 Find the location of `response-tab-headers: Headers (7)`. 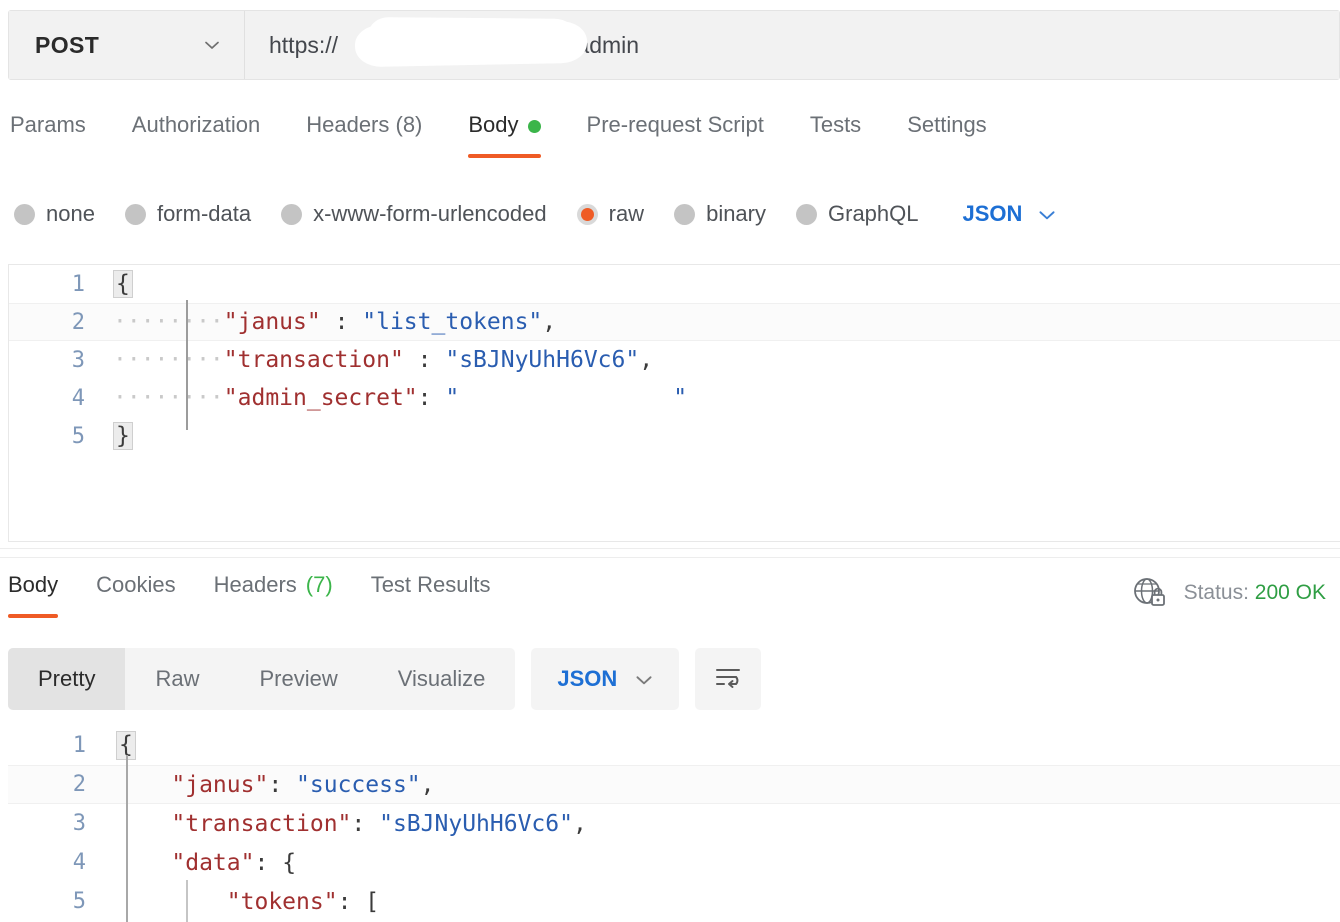

response-tab-headers: Headers (7) is located at coordinates (273, 593).